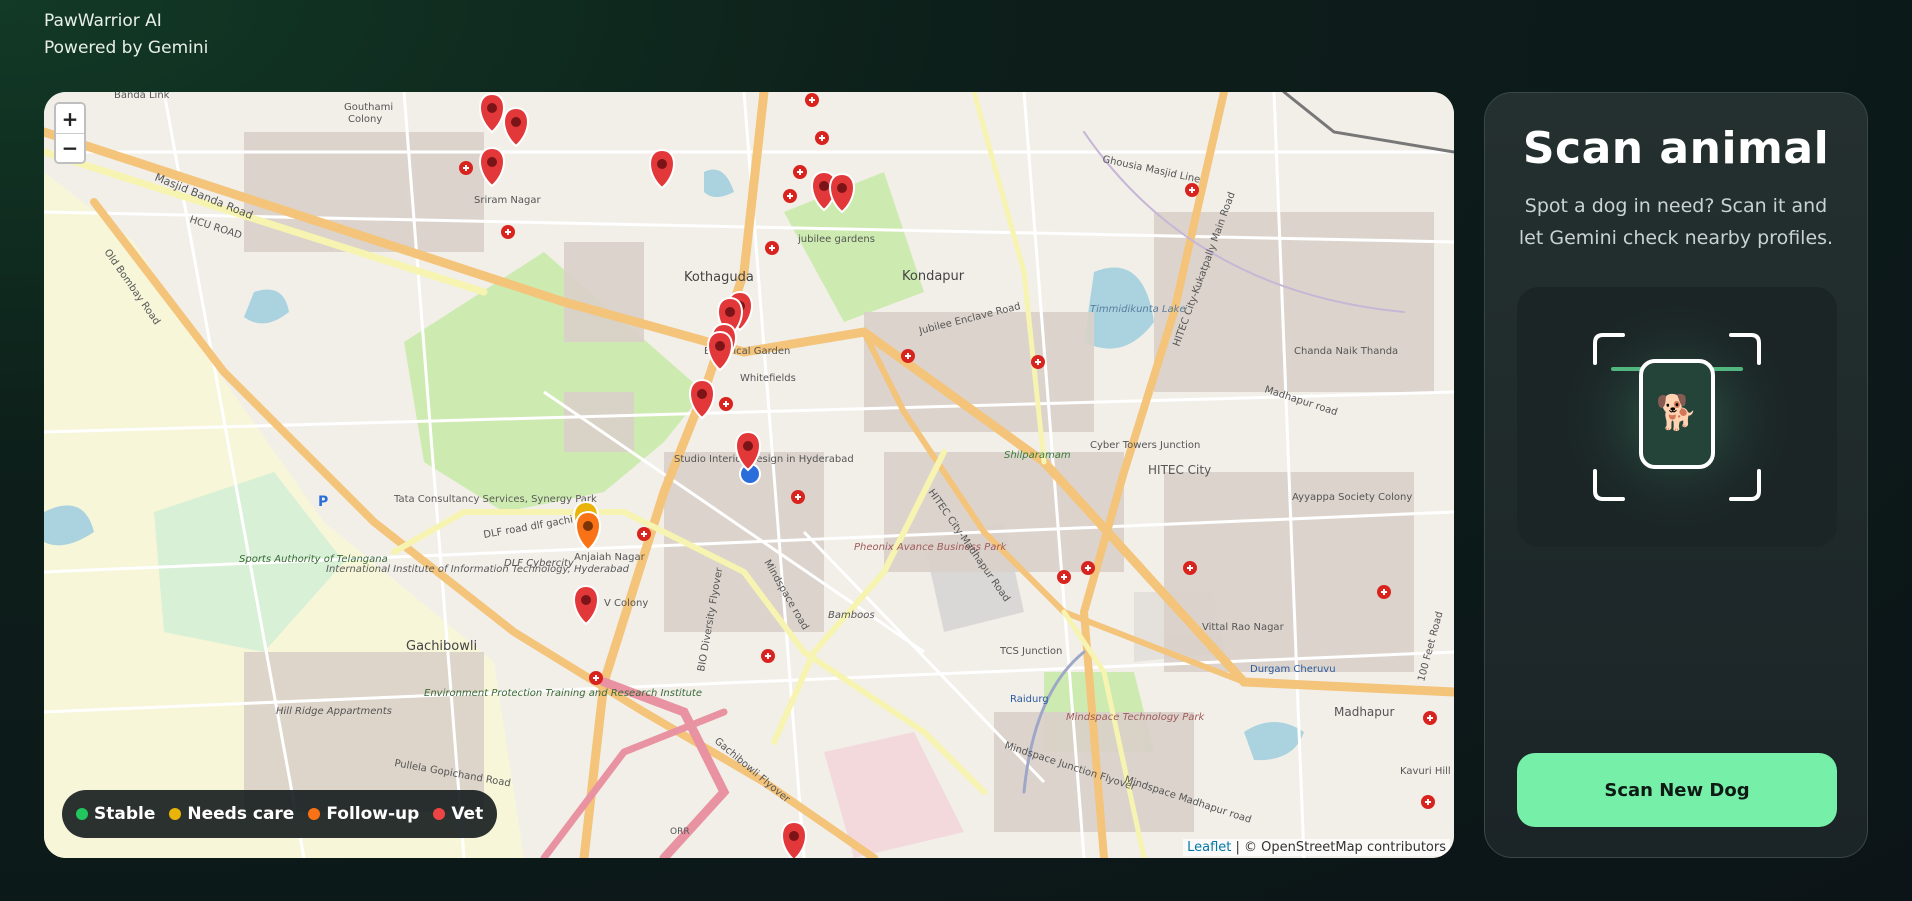 This screenshot has width=1912, height=901. I want to click on zoom-out-button: −, so click(70, 147).